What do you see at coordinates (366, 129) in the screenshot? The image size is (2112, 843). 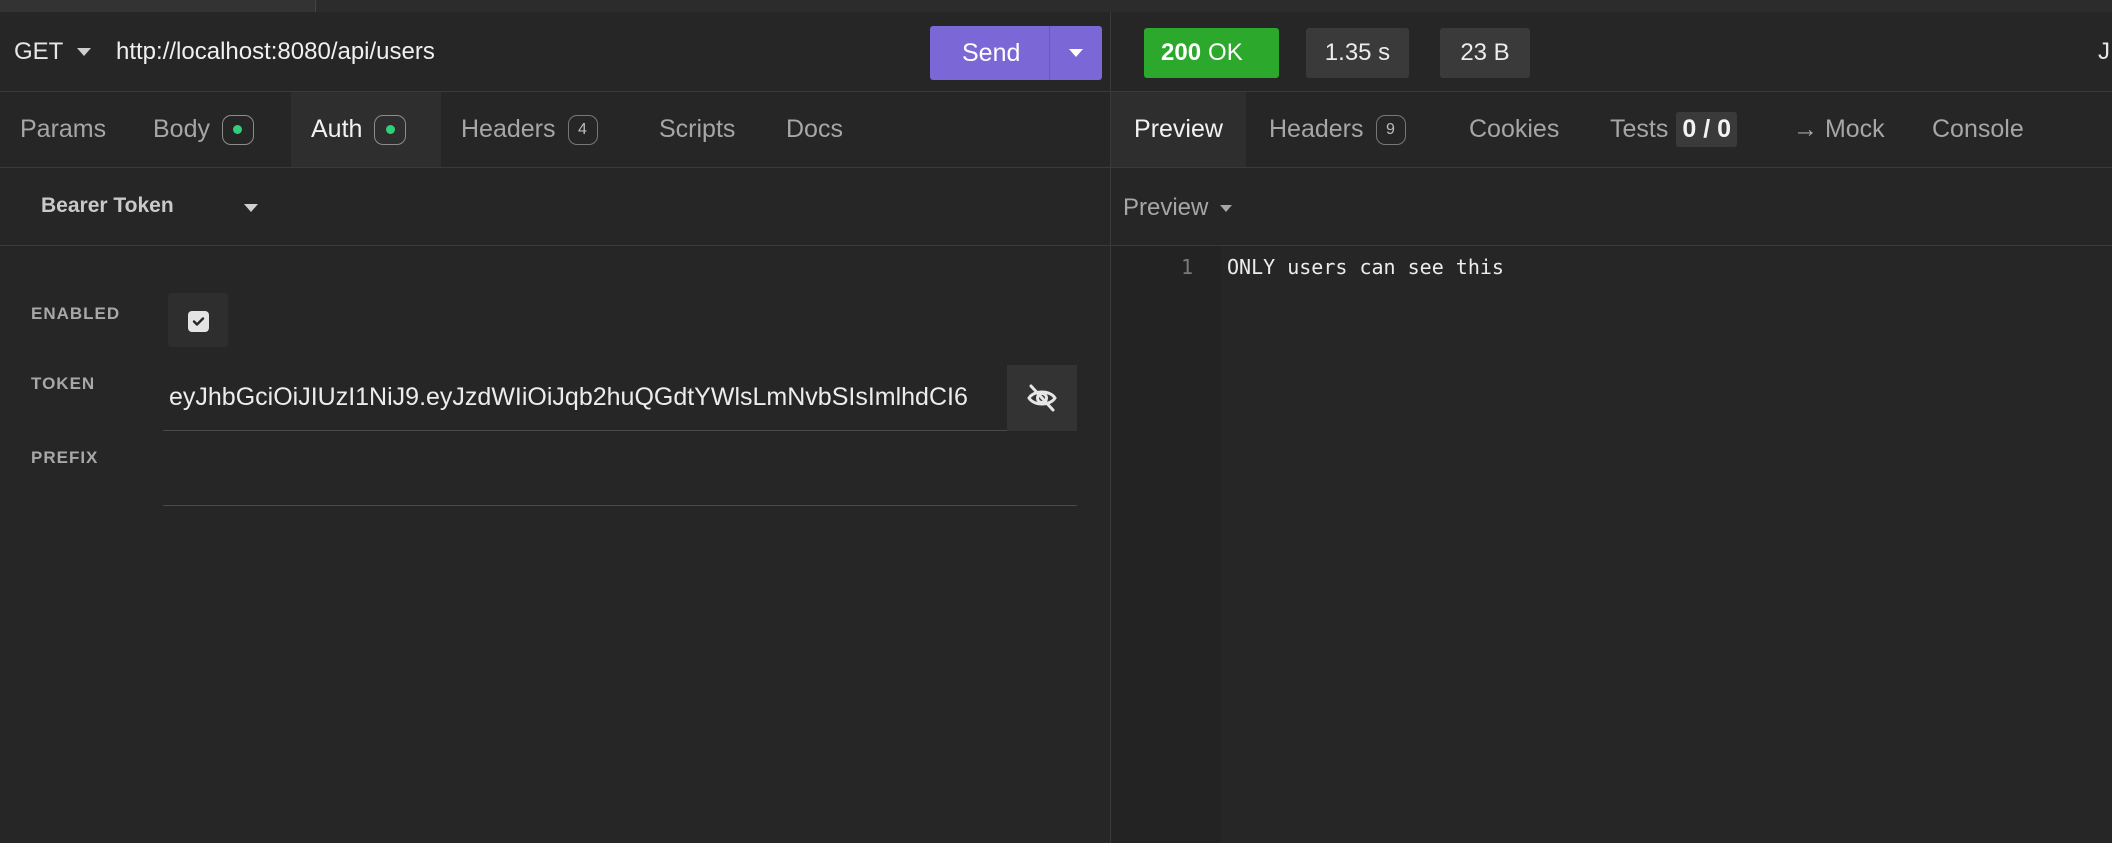 I see `tab-auth: Auth` at bounding box center [366, 129].